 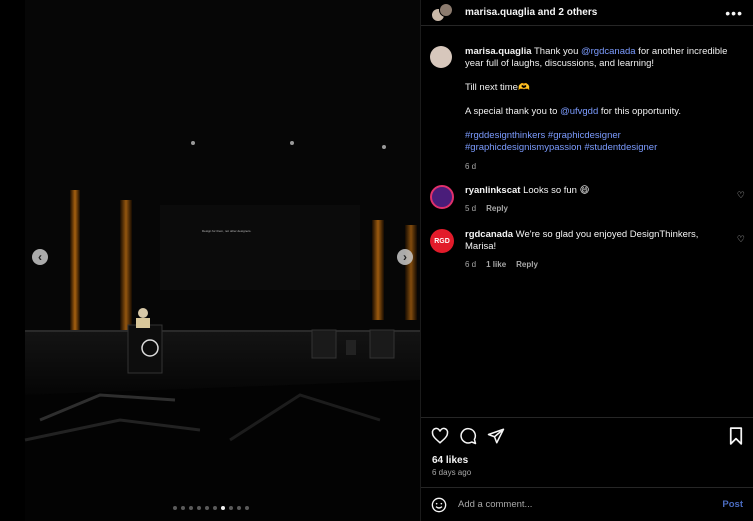 What do you see at coordinates (513, 111) in the screenshot?
I see `caption-text: A special thank you to` at bounding box center [513, 111].